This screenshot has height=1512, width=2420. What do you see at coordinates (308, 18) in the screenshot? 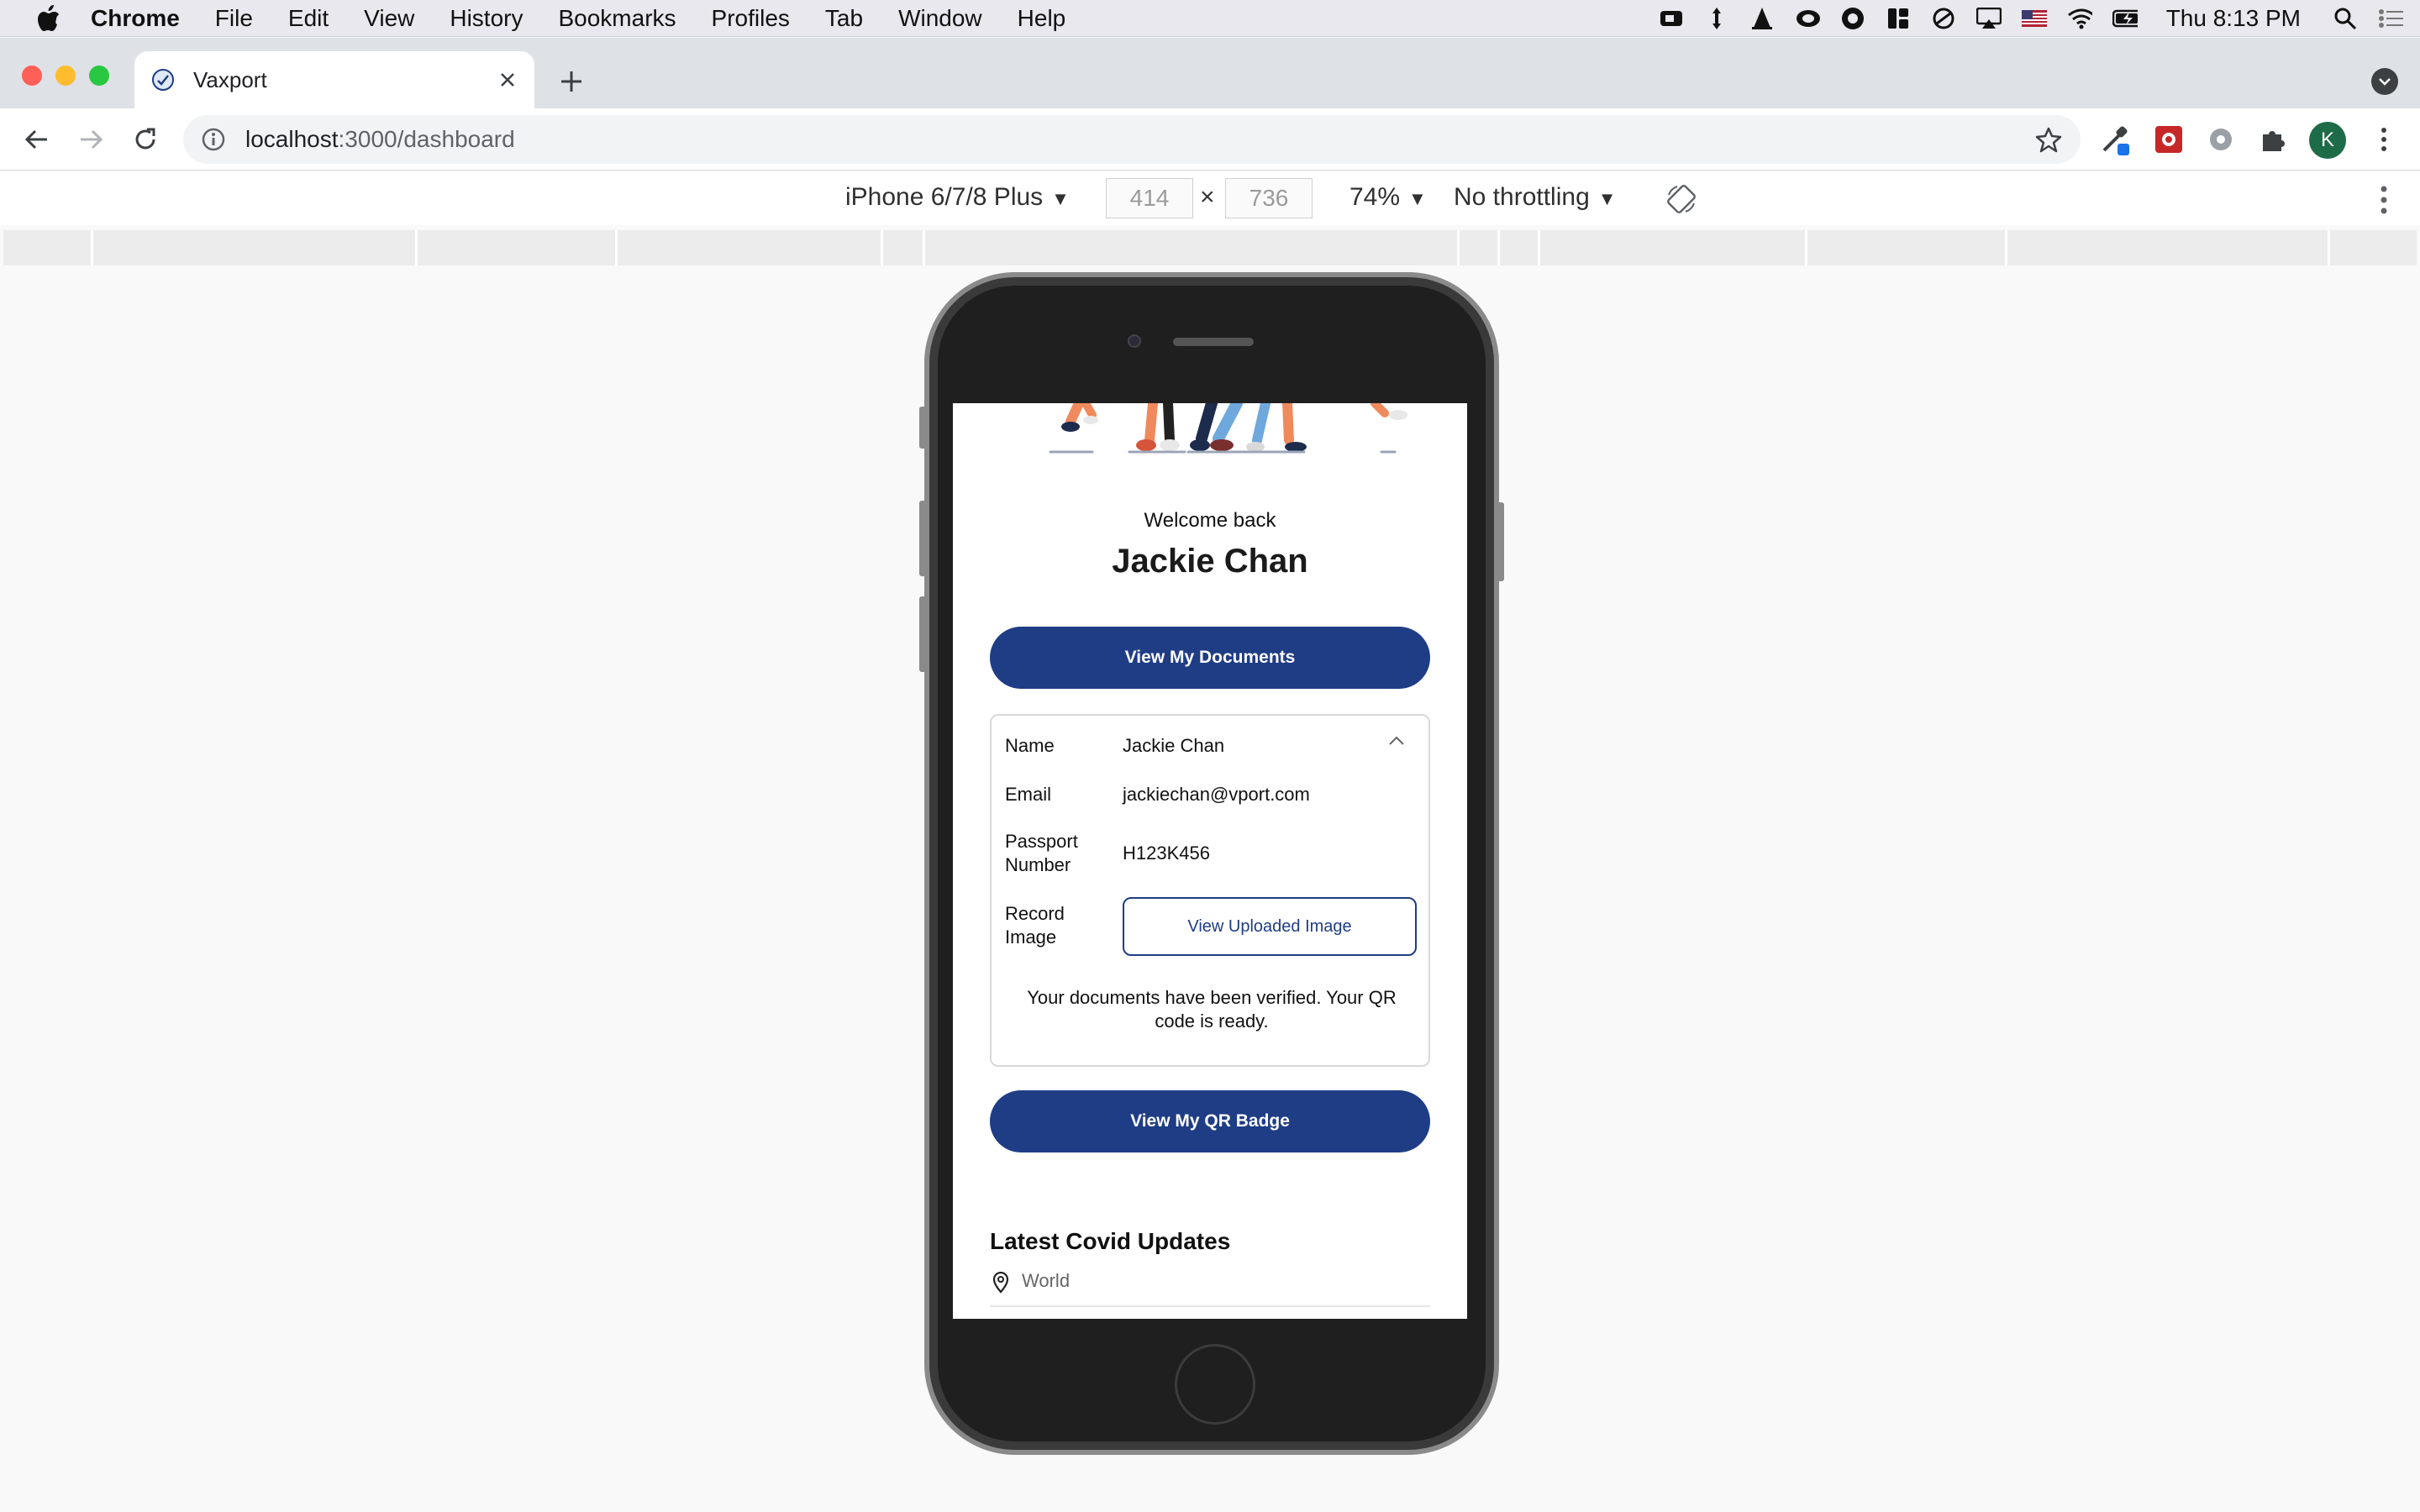
I see `menu-edit: Edit` at bounding box center [308, 18].